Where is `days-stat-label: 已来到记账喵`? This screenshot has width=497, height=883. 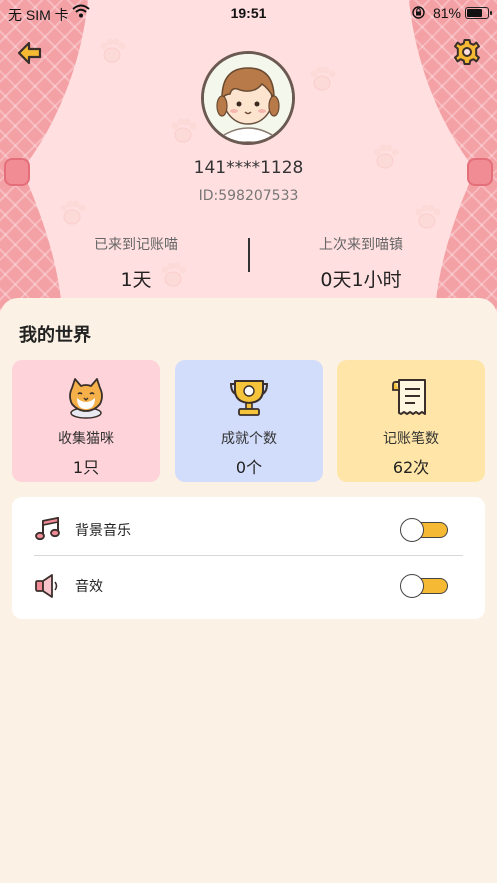 days-stat-label: 已来到记账喵 is located at coordinates (136, 245).